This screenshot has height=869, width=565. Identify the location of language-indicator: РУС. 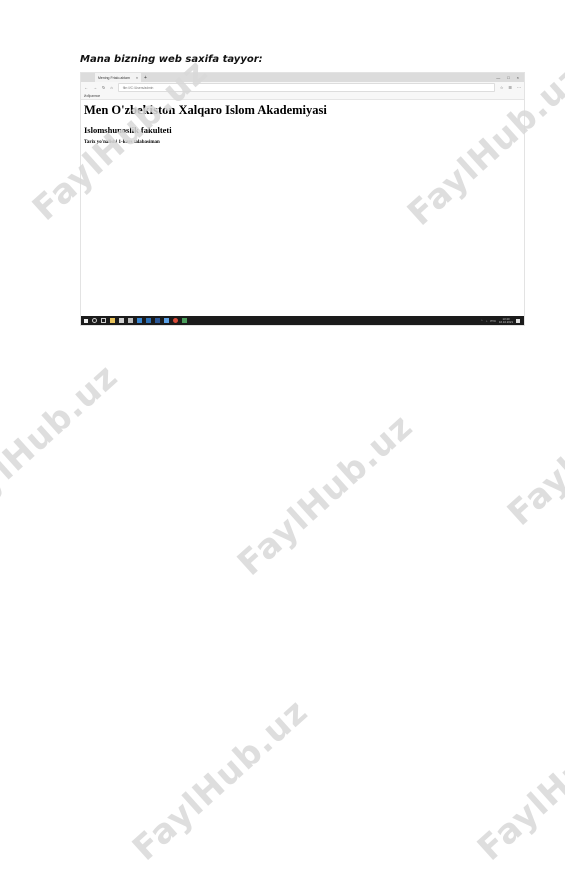
(493, 321).